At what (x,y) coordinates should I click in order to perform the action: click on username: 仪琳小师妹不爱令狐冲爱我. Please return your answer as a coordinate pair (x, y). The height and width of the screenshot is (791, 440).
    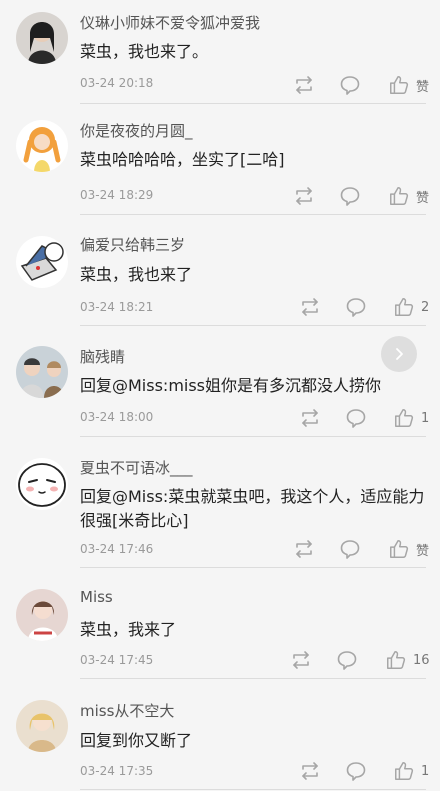
    Looking at the image, I should click on (170, 22).